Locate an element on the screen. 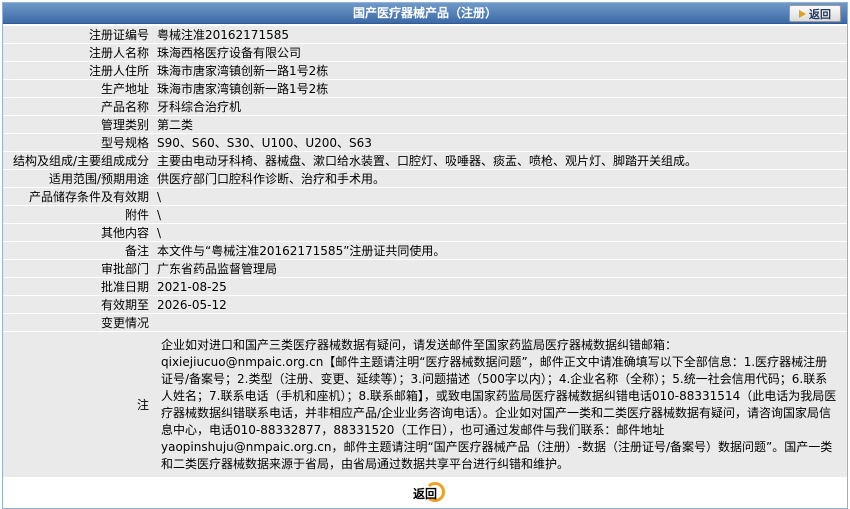 Image resolution: width=850 pixels, height=509 pixels. table-row: 注册人名称 珠海西格医疗设备有限公司 is located at coordinates (425, 52).